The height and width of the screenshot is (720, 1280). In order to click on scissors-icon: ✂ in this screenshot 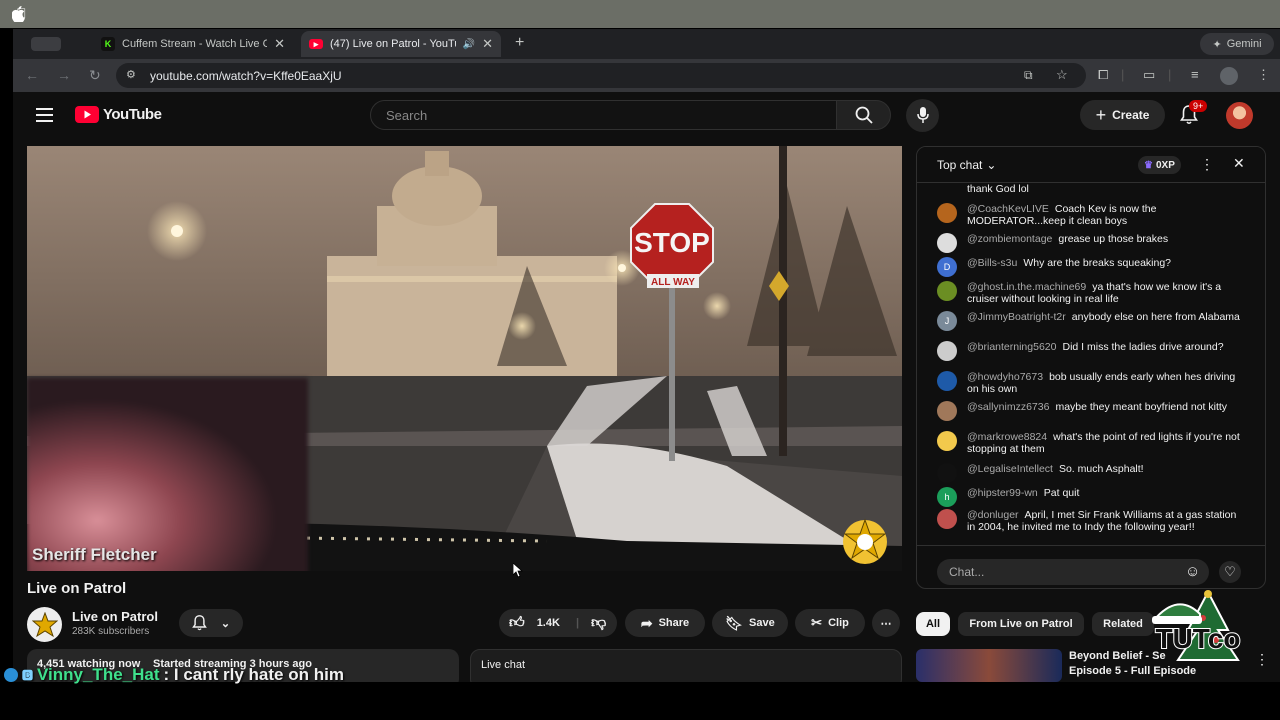, I will do `click(817, 622)`.